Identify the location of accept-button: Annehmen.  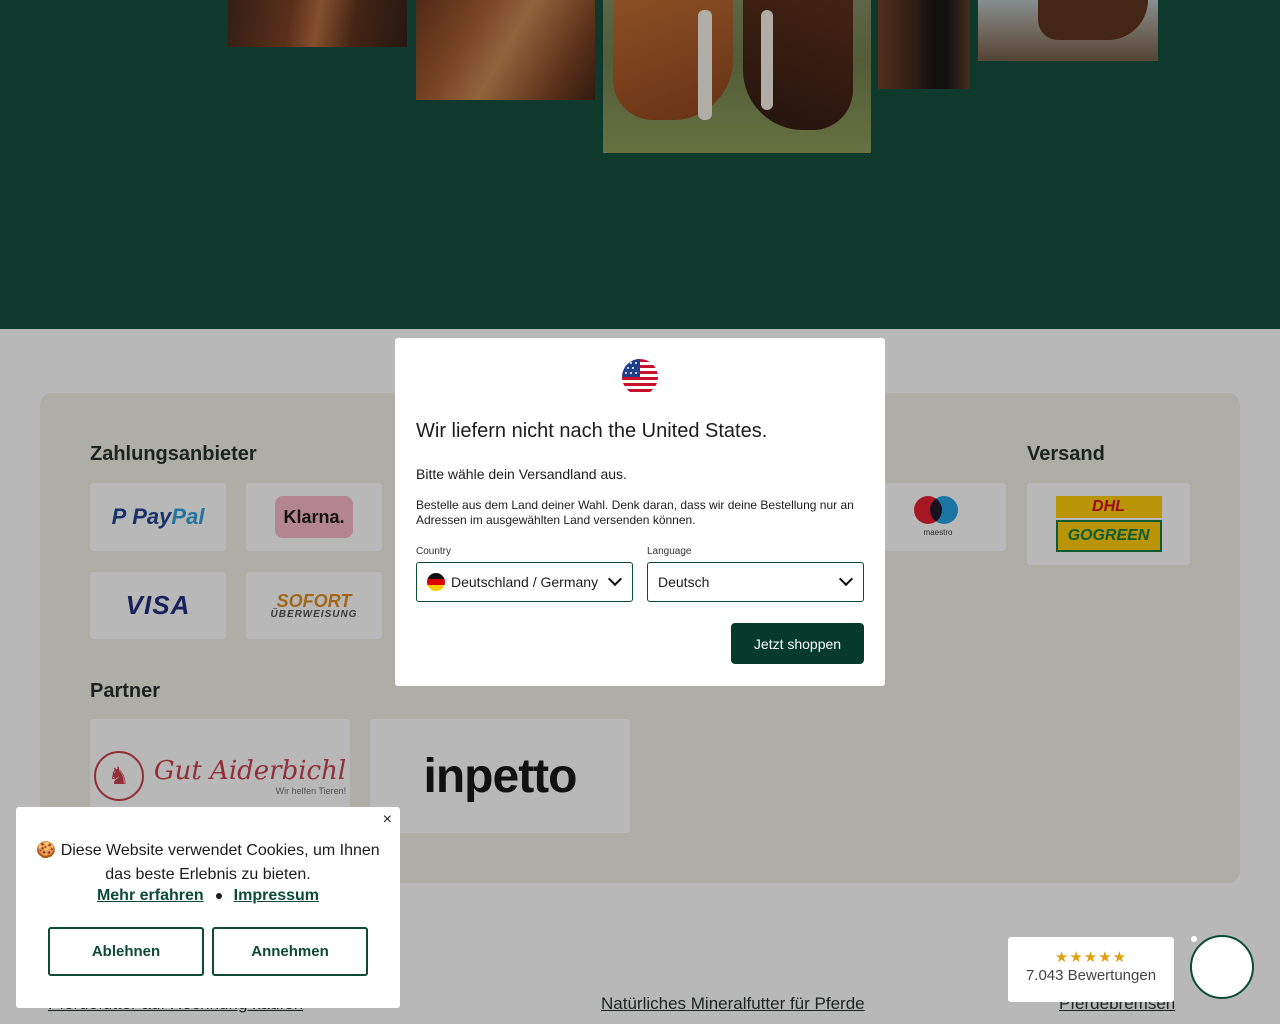
(290, 951).